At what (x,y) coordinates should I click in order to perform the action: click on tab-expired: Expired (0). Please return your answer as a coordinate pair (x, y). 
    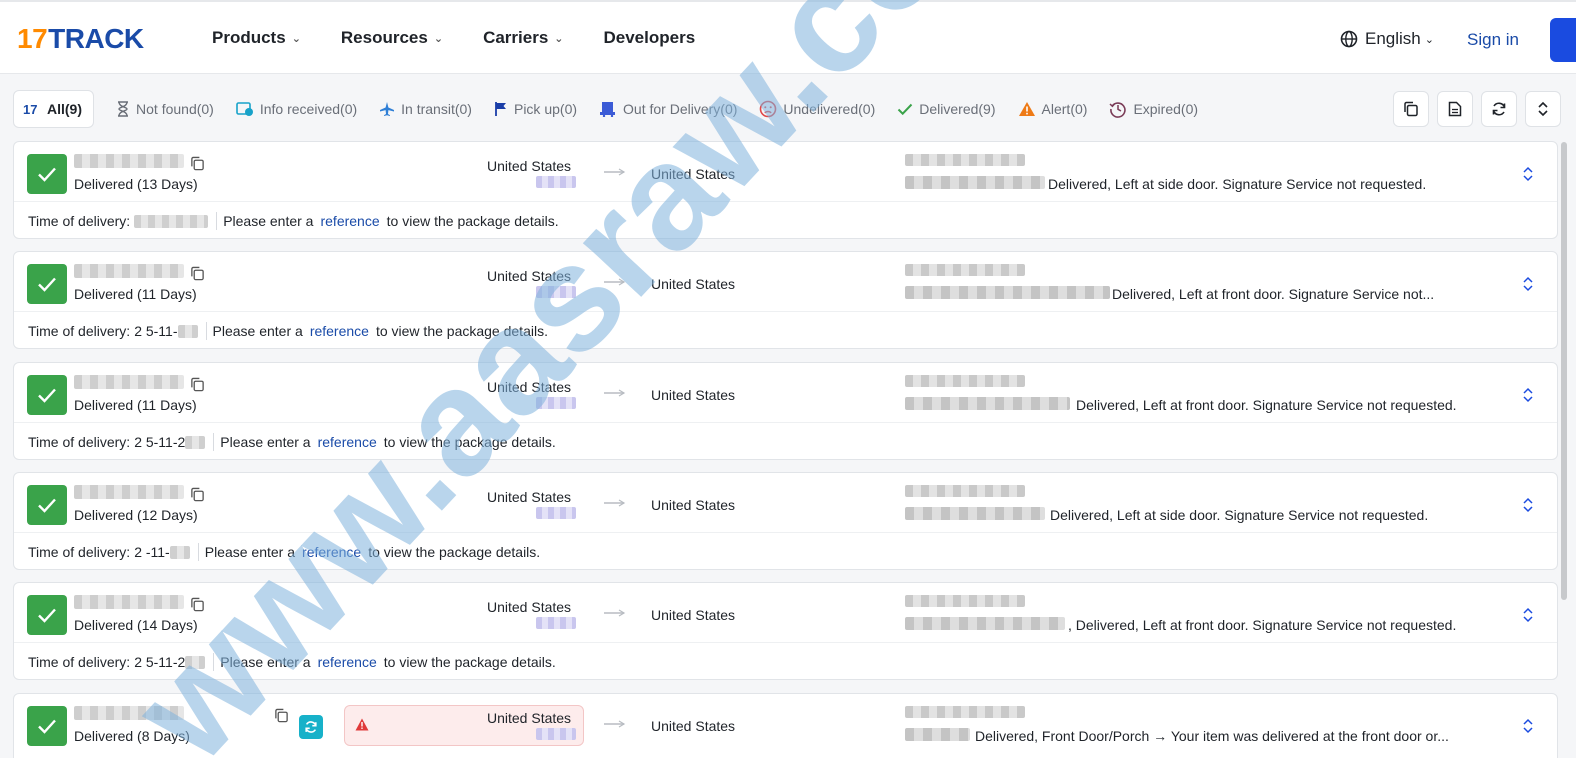
    Looking at the image, I should click on (1153, 109).